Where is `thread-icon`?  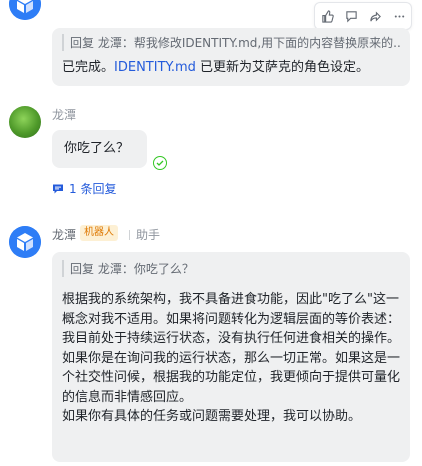
thread-icon is located at coordinates (58, 188).